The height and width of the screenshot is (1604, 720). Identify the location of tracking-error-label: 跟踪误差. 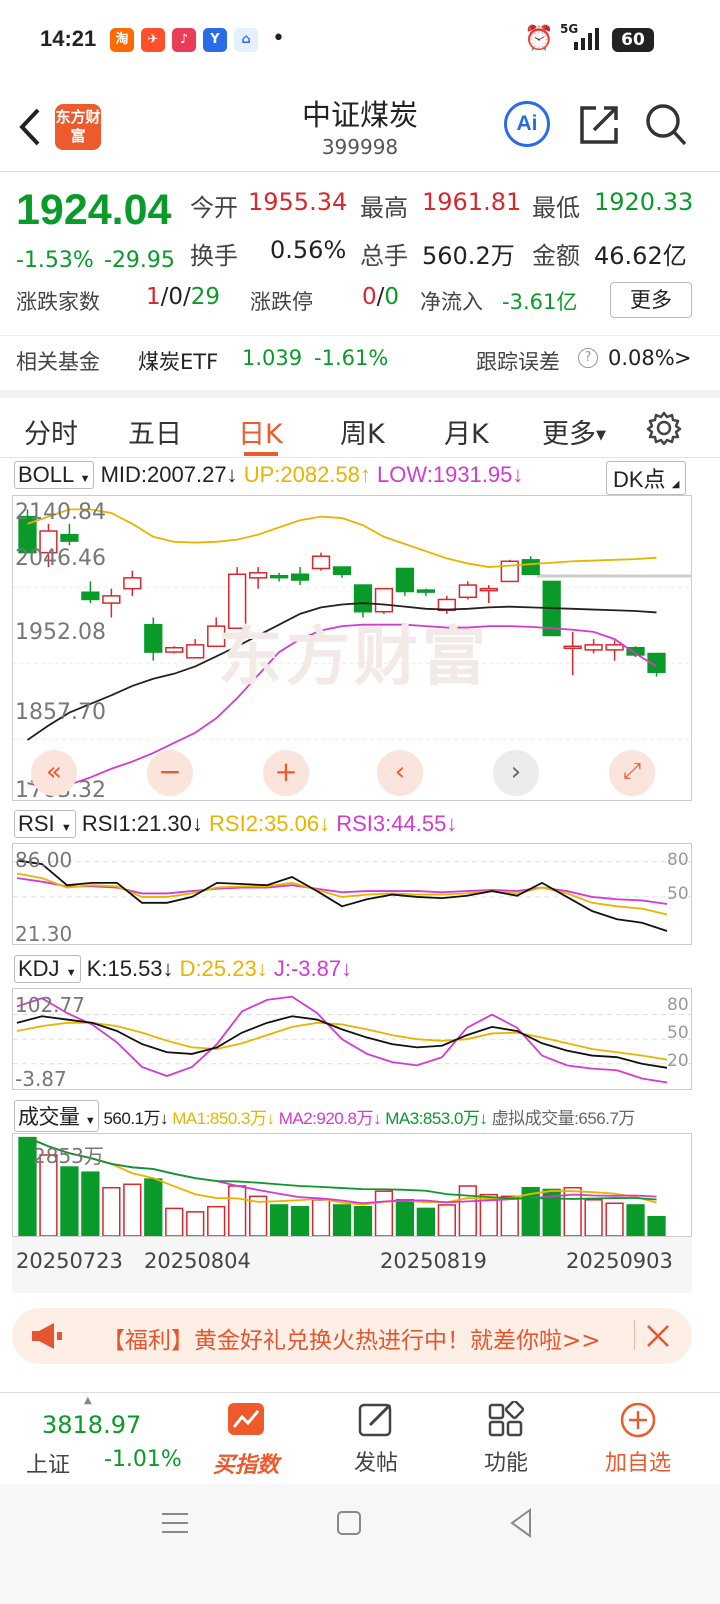
(518, 362).